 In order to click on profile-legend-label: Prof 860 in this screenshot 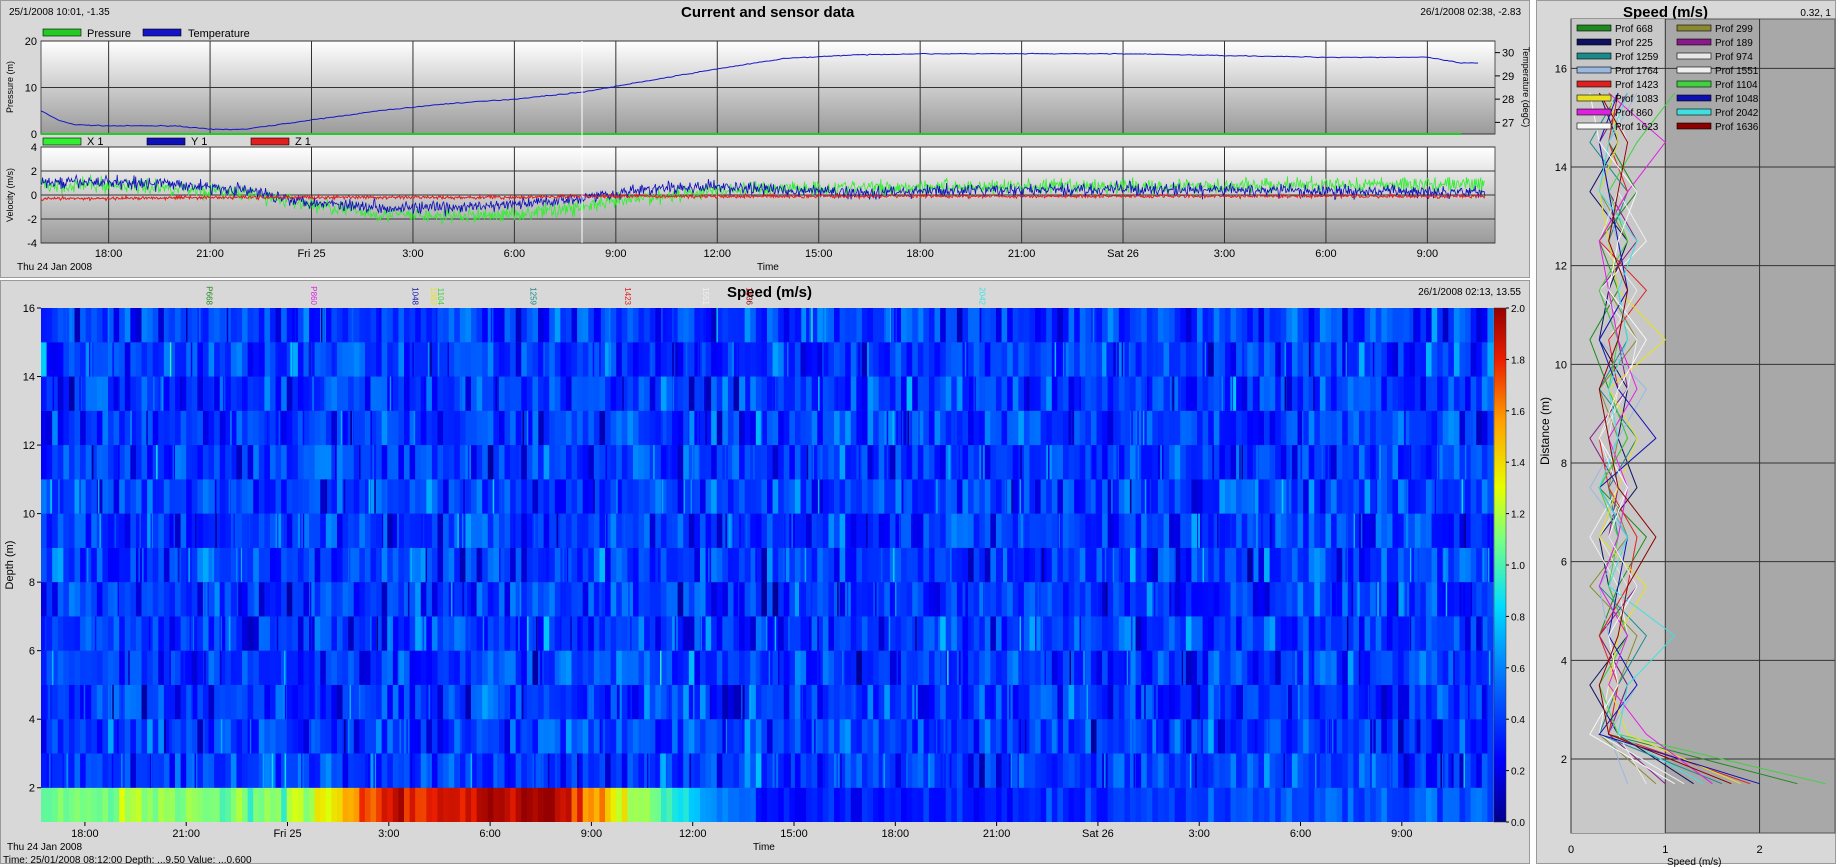, I will do `click(1634, 113)`.